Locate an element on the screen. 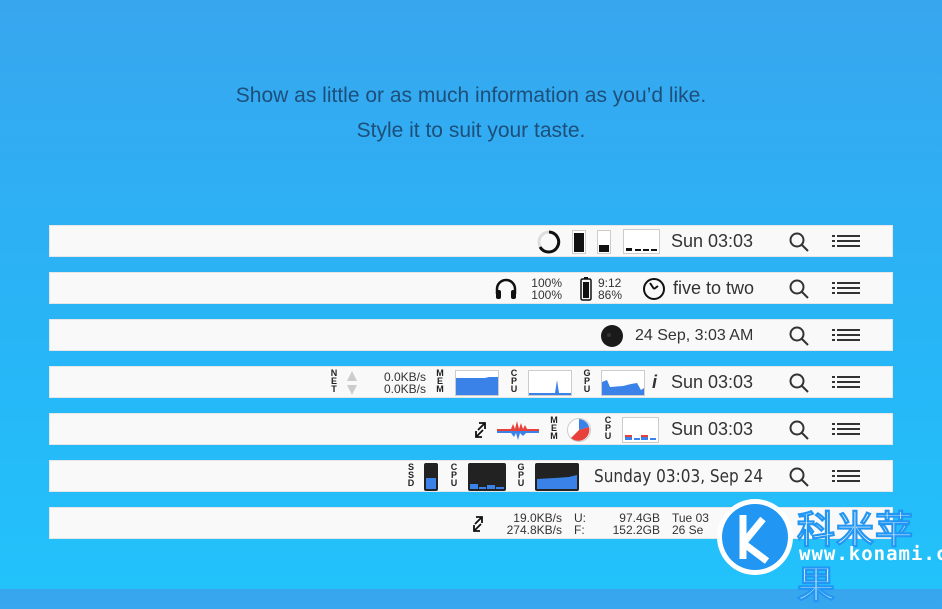  memory-graph is located at coordinates (477, 383).